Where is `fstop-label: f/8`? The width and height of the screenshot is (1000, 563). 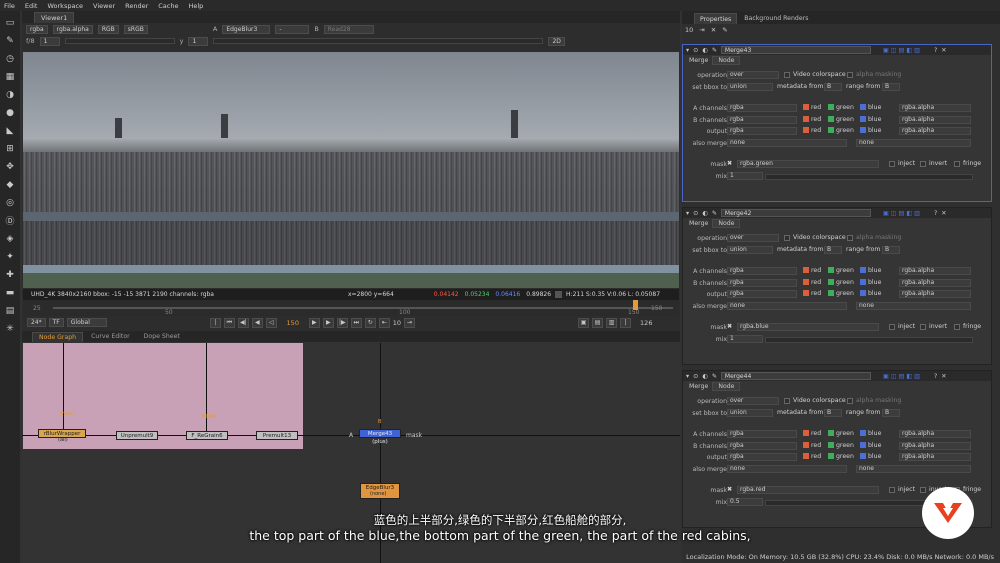 fstop-label: f/8 is located at coordinates (30, 41).